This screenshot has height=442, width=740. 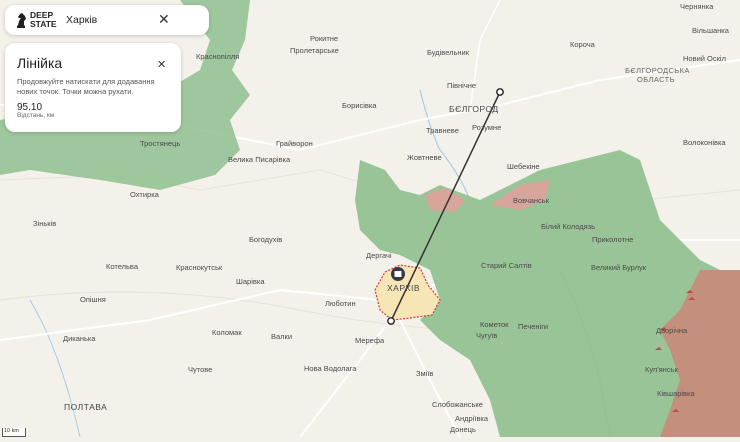 I want to click on label-staryi-saltiv: Старий Салтів, so click(x=506, y=265).